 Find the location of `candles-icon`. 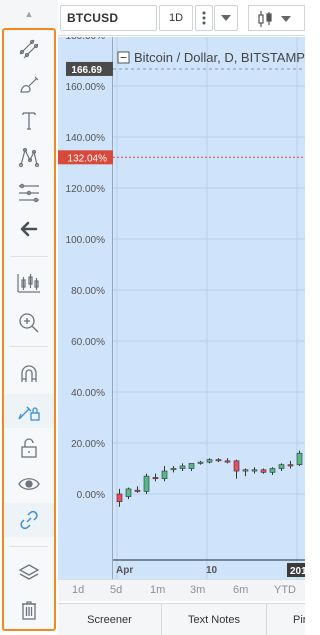

candles-icon is located at coordinates (265, 19).